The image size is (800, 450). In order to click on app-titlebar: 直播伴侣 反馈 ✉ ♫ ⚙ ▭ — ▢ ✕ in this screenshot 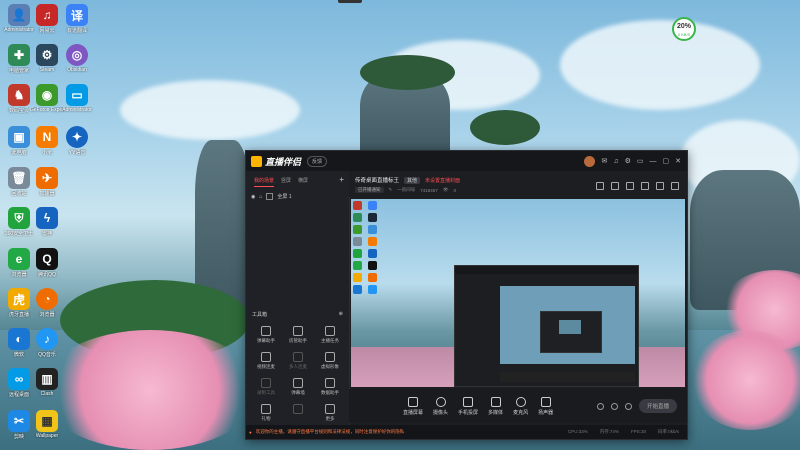, I will do `click(466, 161)`.